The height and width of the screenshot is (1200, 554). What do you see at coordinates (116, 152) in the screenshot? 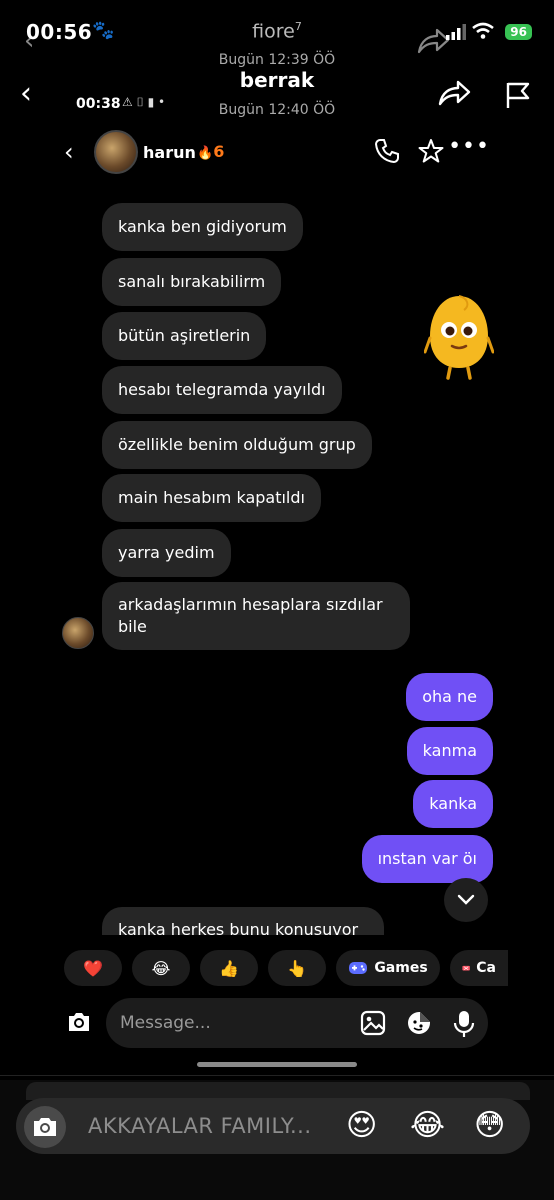
I see `contact-avatar` at bounding box center [116, 152].